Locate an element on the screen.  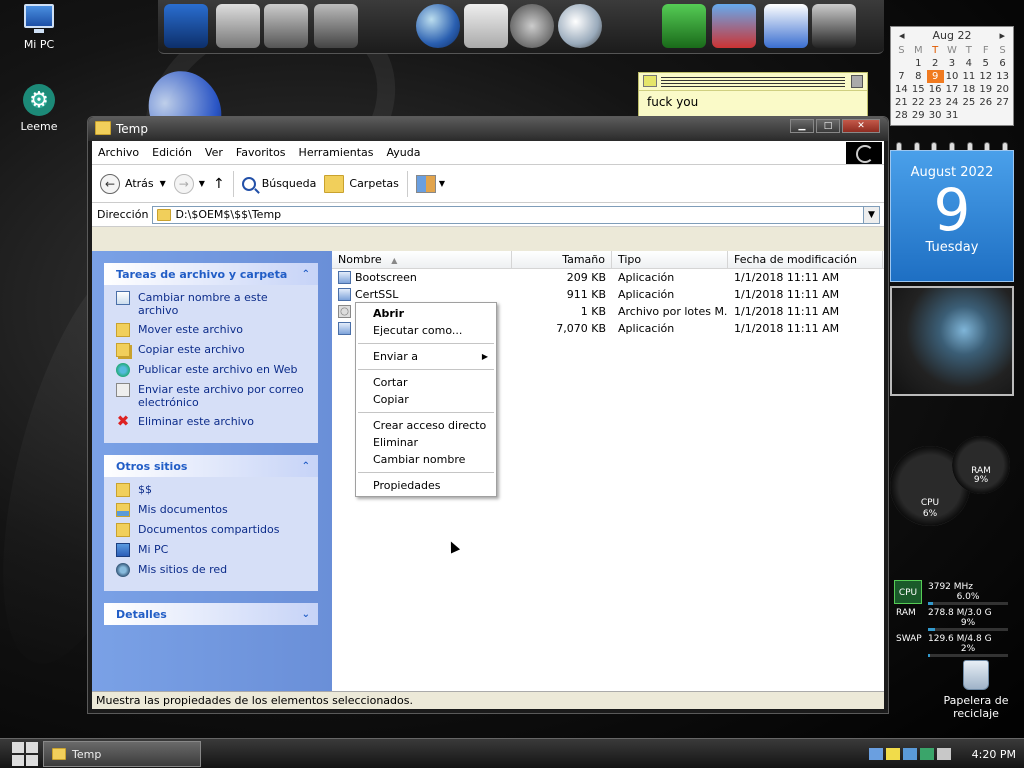
column-header-name: Nombre ▲ is located at coordinates (422, 259).